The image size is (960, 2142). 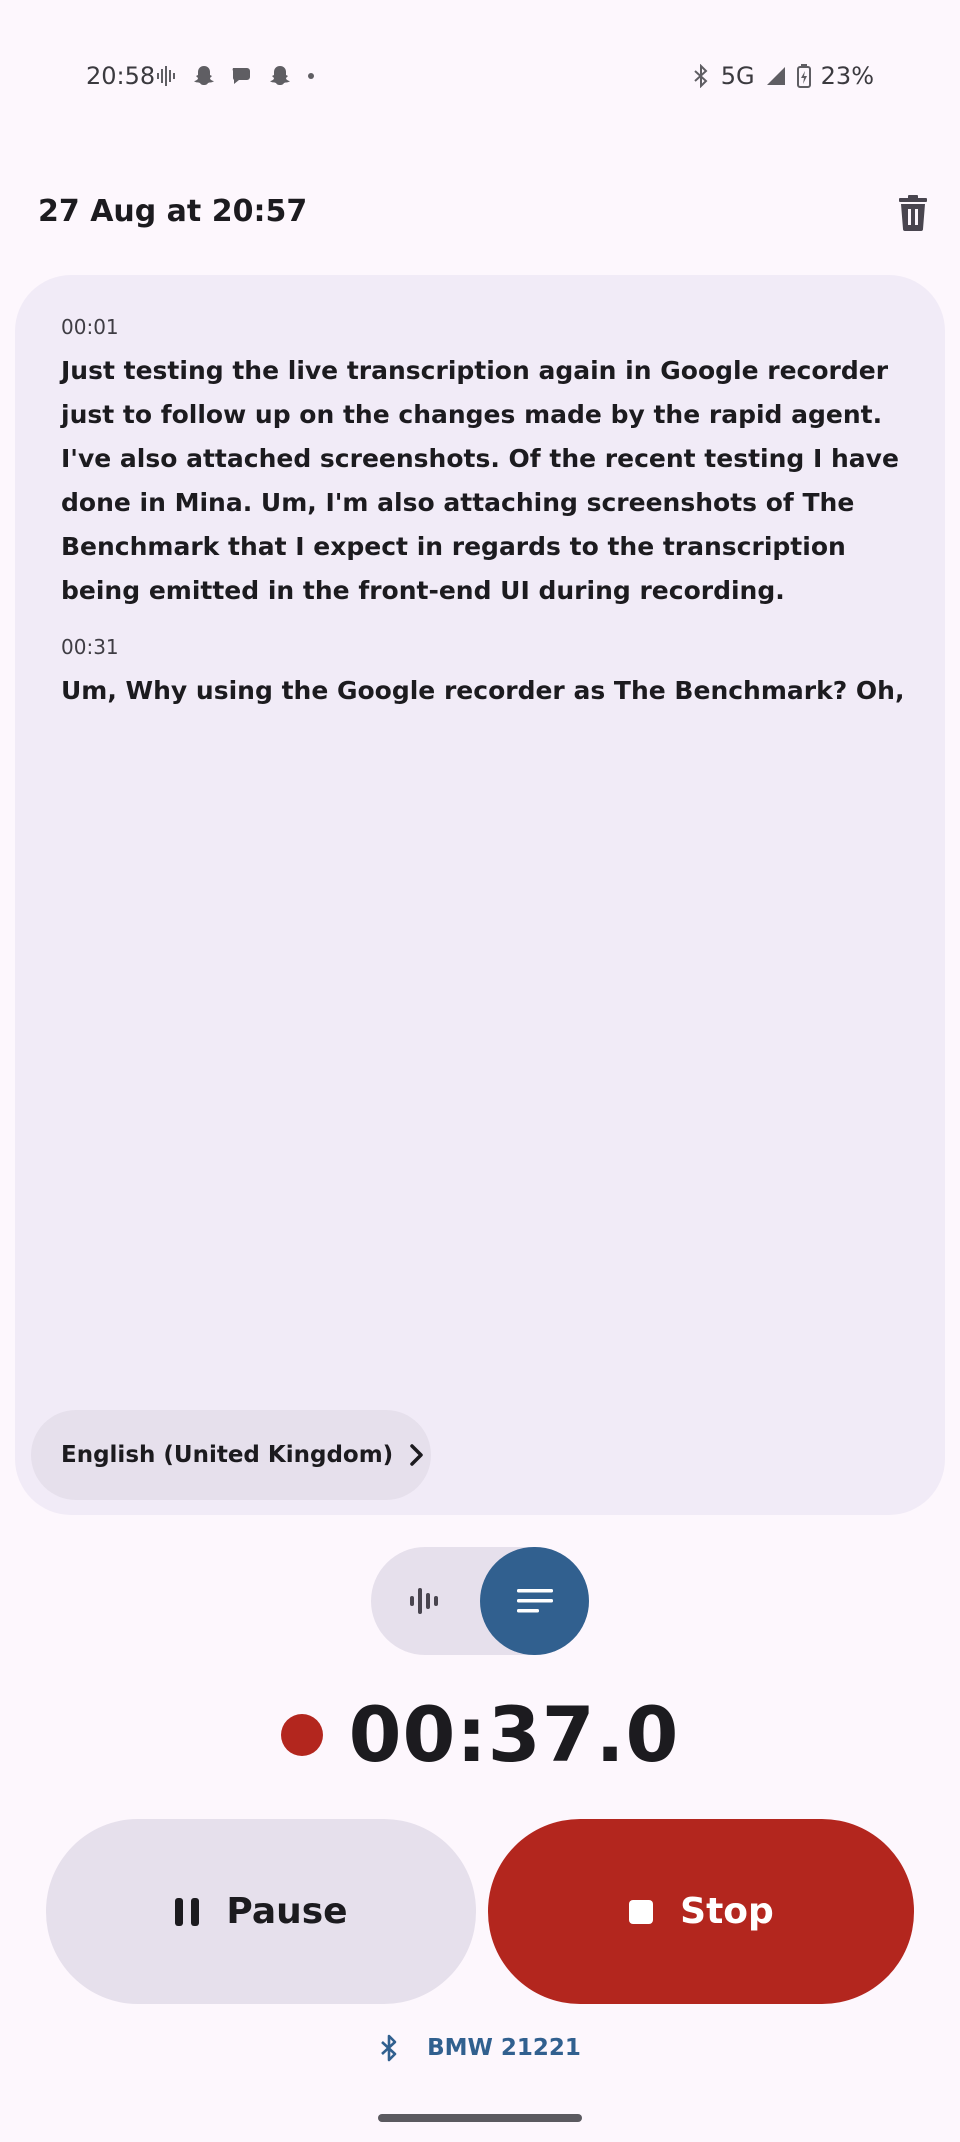 I want to click on segment-timestamp: 00:01, so click(x=90, y=327).